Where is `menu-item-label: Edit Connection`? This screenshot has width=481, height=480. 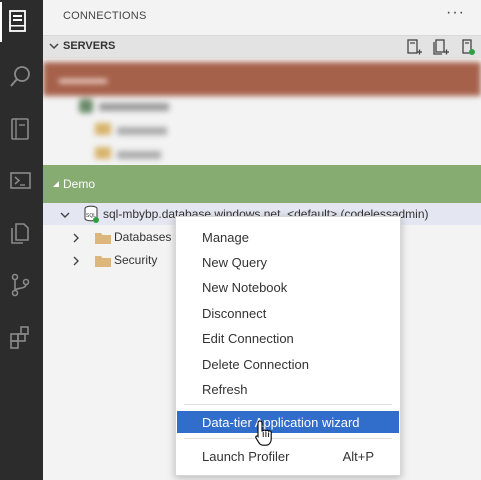 menu-item-label: Edit Connection is located at coordinates (248, 338).